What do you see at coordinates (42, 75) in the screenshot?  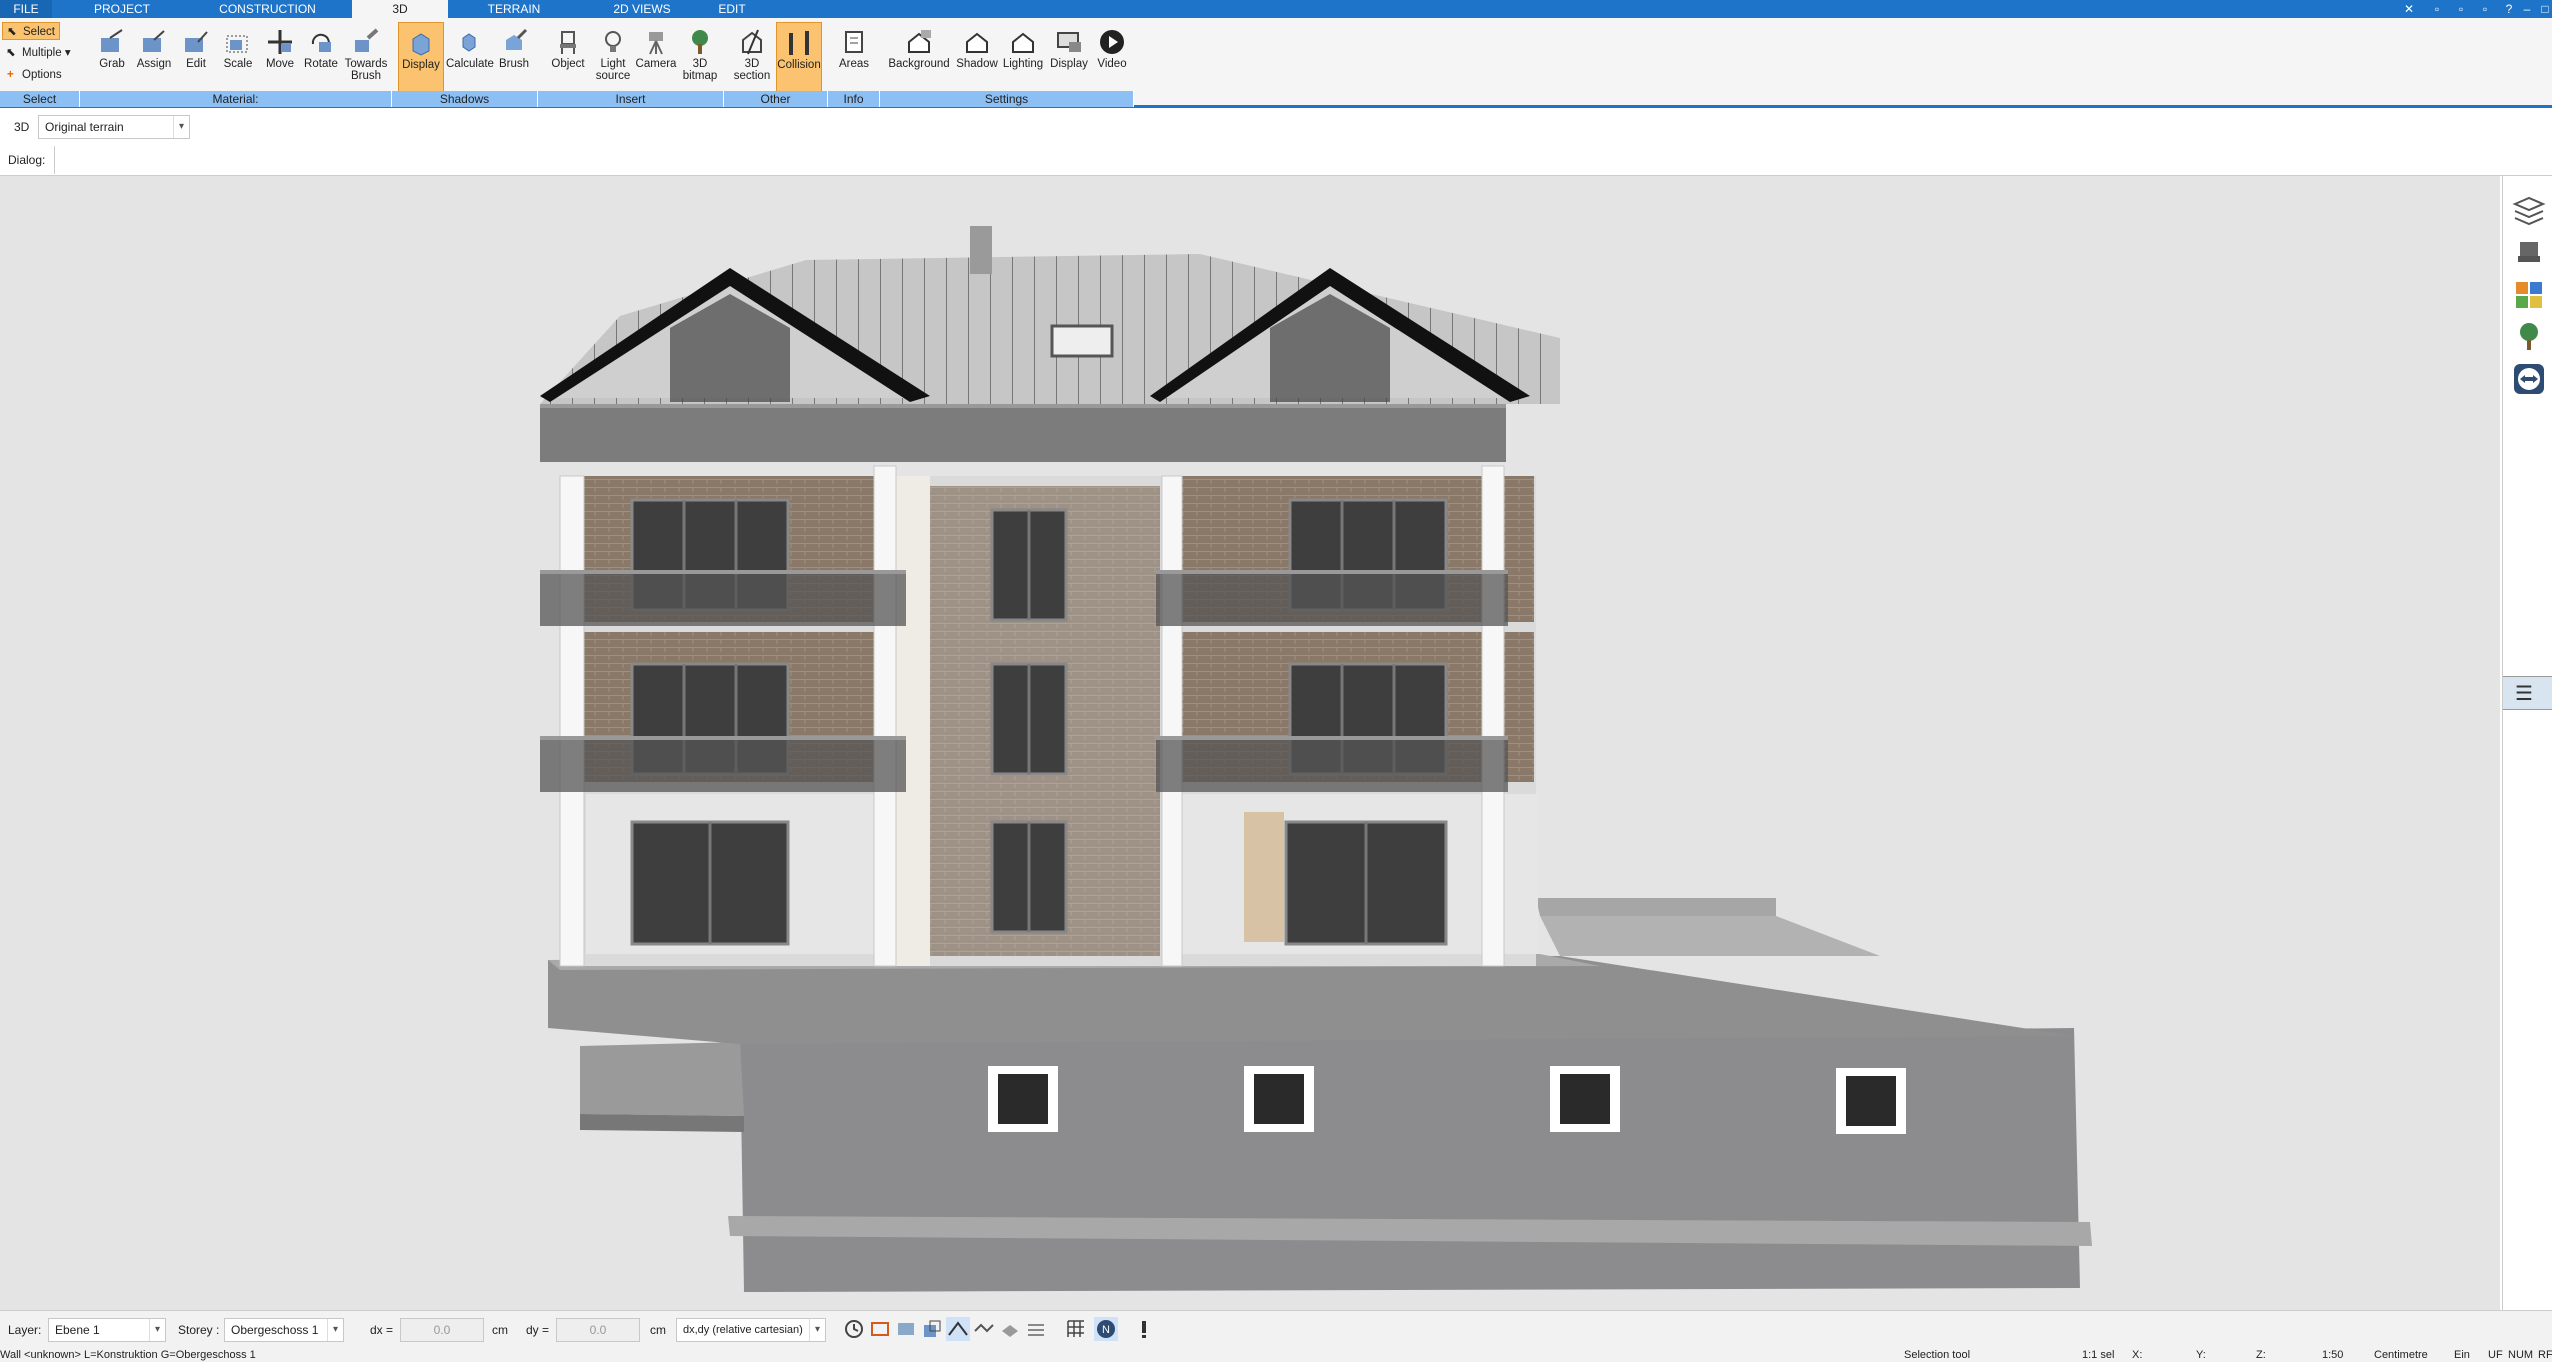 I see `options-button: + Options` at bounding box center [42, 75].